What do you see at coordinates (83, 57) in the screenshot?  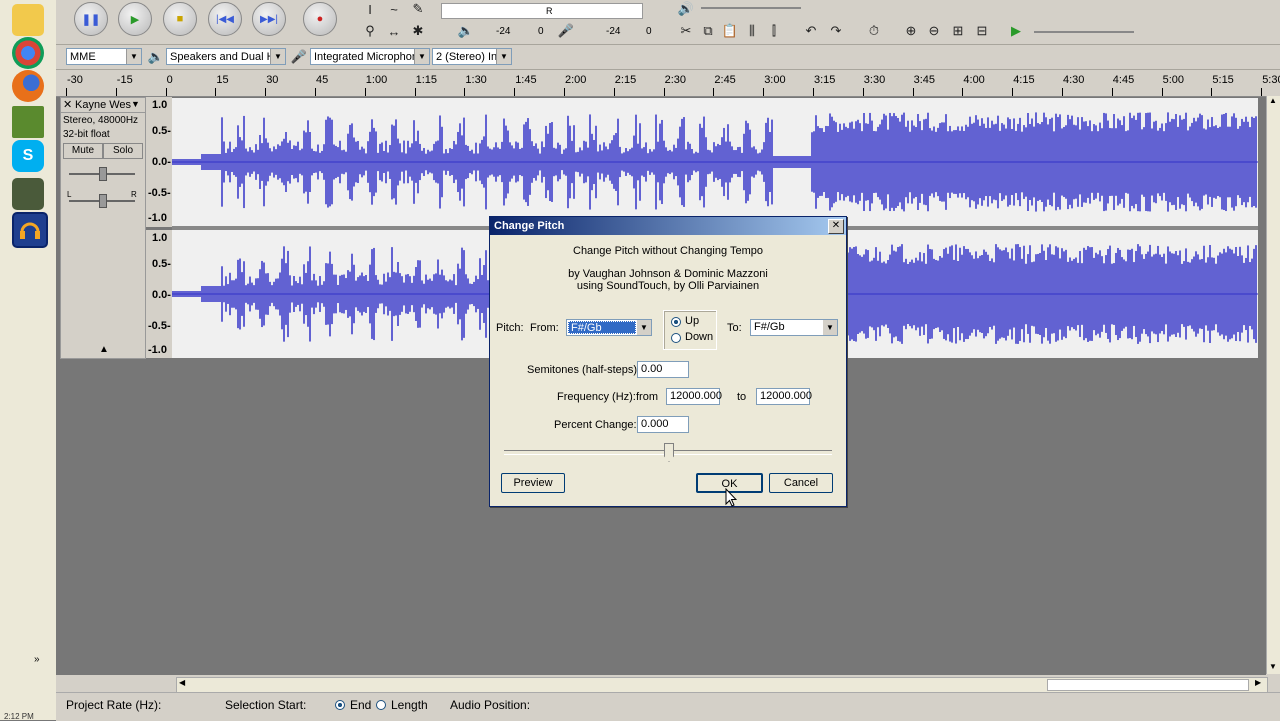 I see `audio-host-value: MME` at bounding box center [83, 57].